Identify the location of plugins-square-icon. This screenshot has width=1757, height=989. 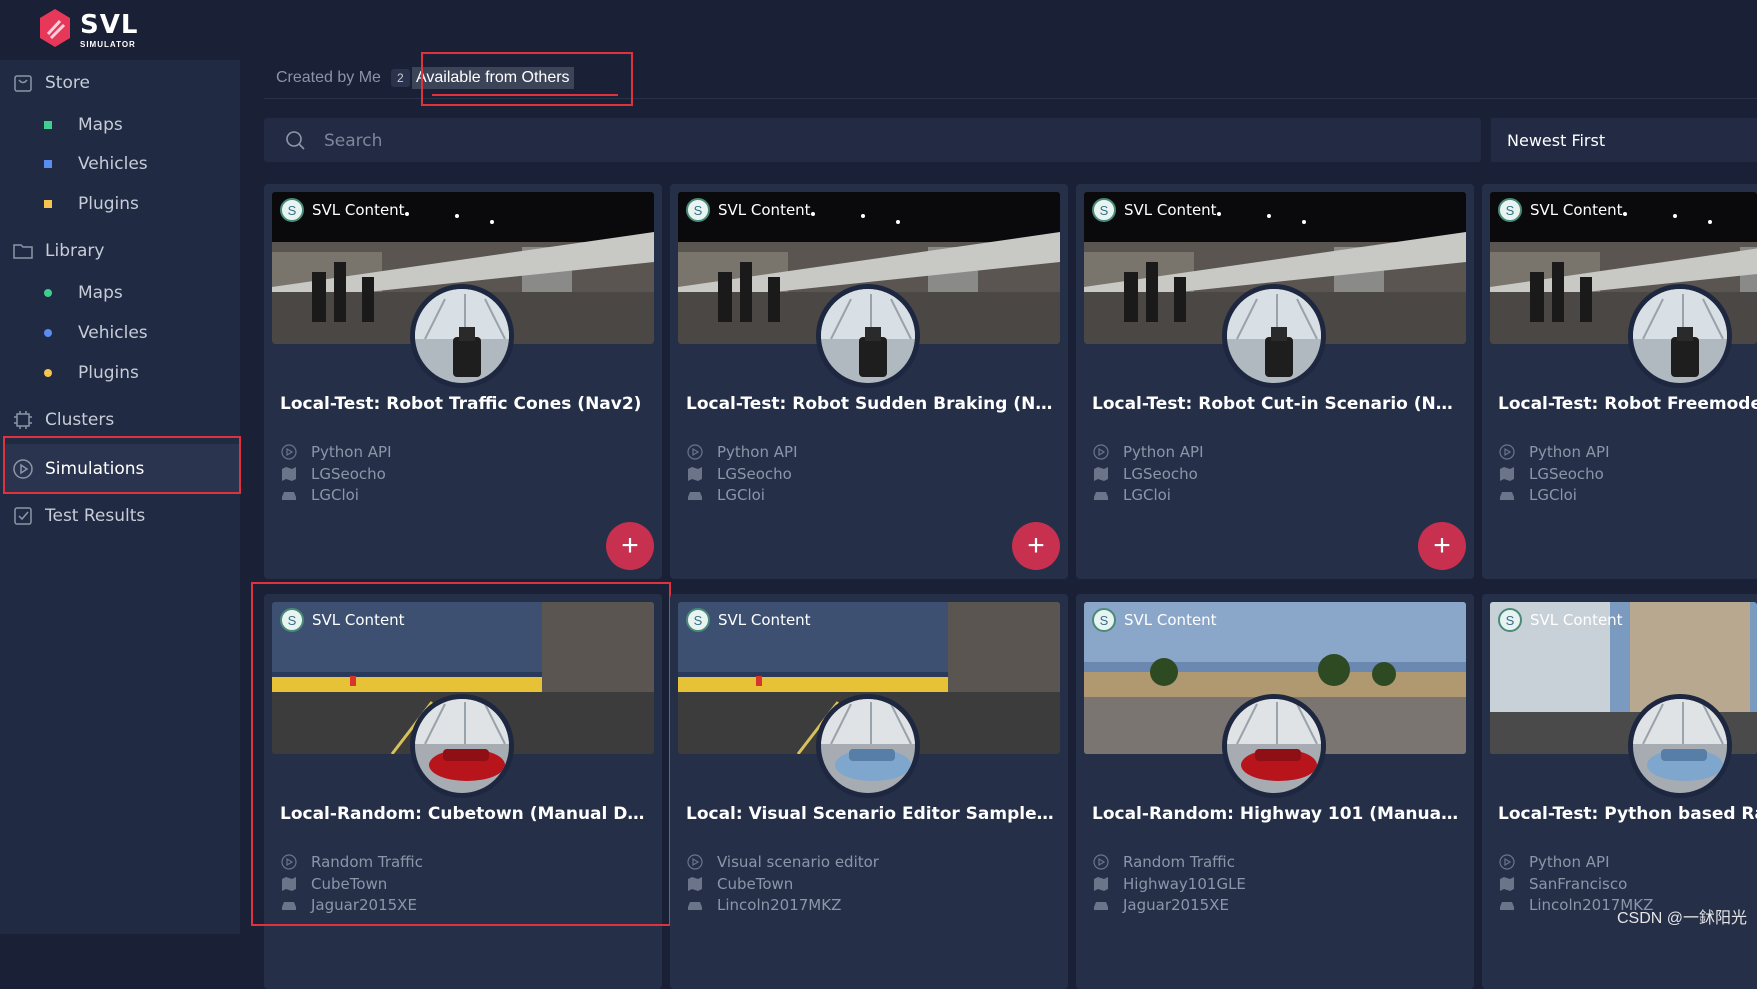
(48, 204).